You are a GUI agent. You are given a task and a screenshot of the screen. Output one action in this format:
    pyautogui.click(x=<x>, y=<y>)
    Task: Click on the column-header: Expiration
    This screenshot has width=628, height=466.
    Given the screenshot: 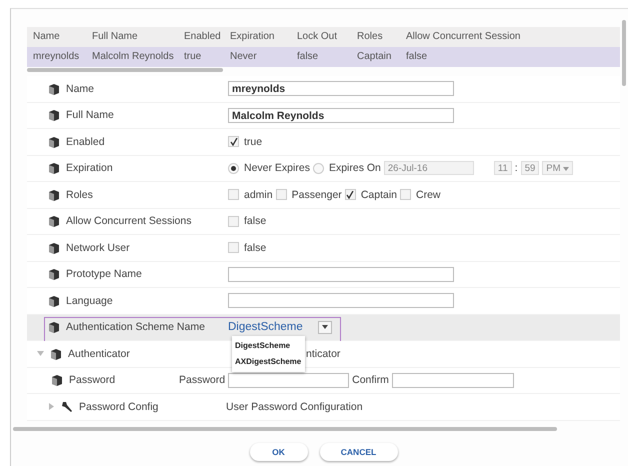 What is the action you would take?
    pyautogui.click(x=257, y=37)
    